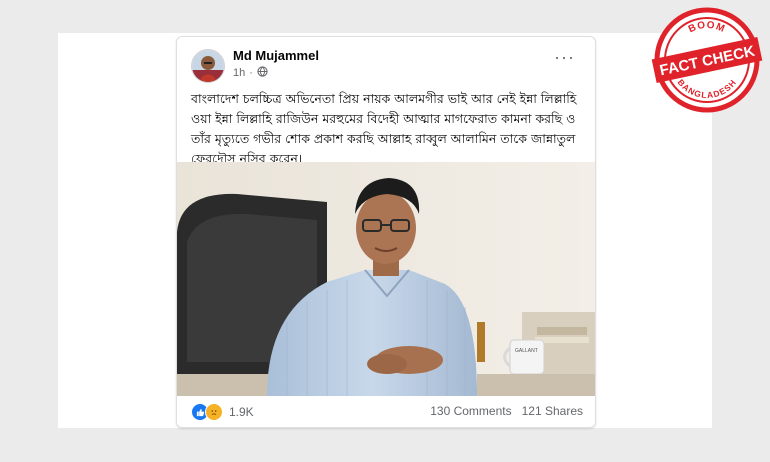 The width and height of the screenshot is (770, 462). Describe the element at coordinates (387, 412) in the screenshot. I see `post-footer: 1.9K 130 Comments 121 Shares` at that location.